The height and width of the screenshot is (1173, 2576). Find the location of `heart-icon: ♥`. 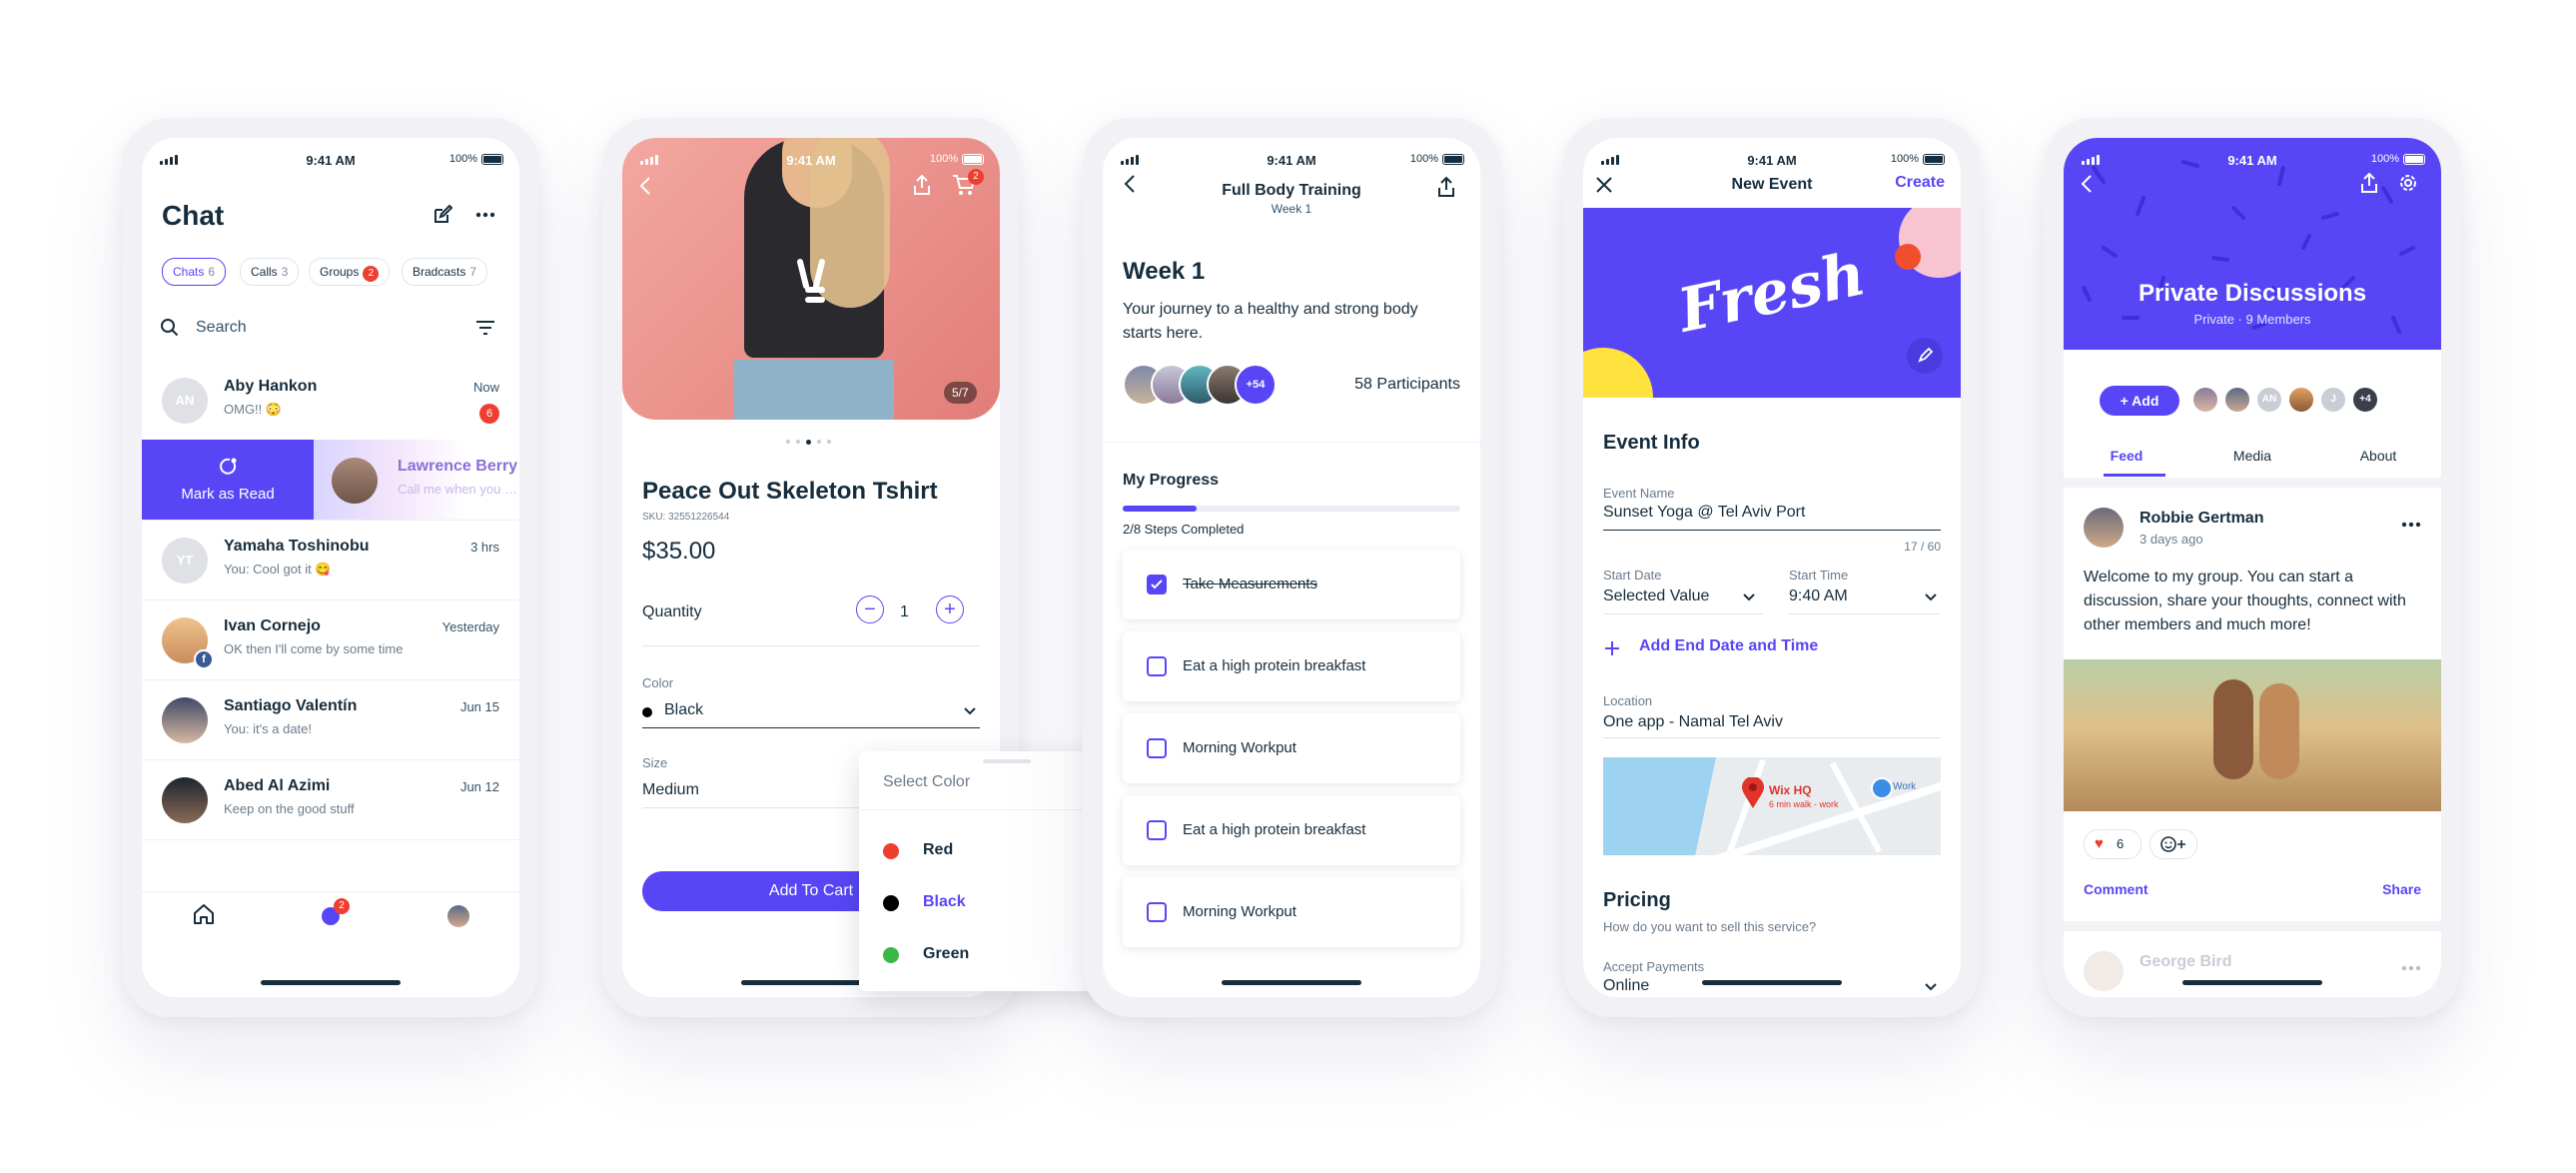

heart-icon: ♥ is located at coordinates (2099, 843).